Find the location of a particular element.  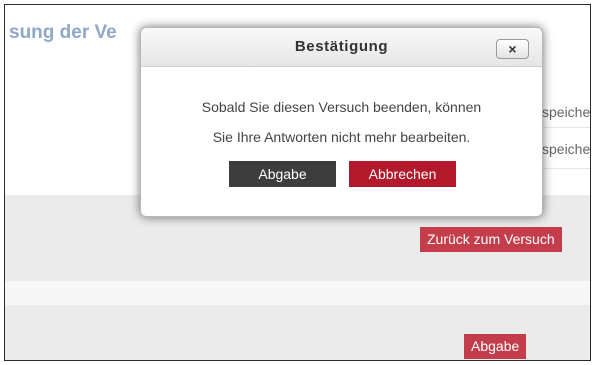

dialog-title: Bestätigung is located at coordinates (341, 46).